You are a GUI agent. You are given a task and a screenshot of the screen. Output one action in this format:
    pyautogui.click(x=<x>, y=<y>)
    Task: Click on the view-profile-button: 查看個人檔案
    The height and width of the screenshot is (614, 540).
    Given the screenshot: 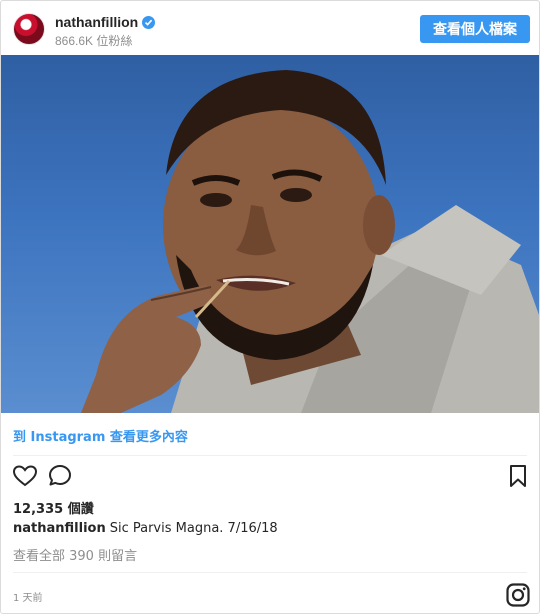 What is the action you would take?
    pyautogui.click(x=475, y=29)
    